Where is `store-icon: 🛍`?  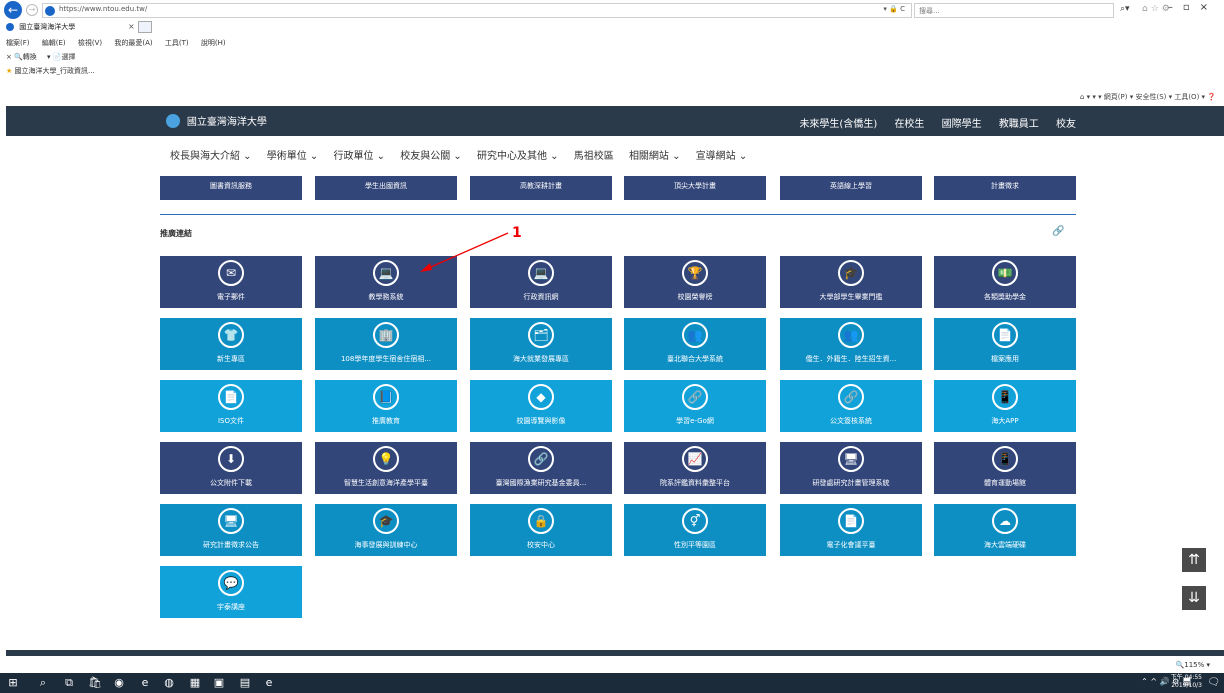
store-icon: 🛍 is located at coordinates (95, 683).